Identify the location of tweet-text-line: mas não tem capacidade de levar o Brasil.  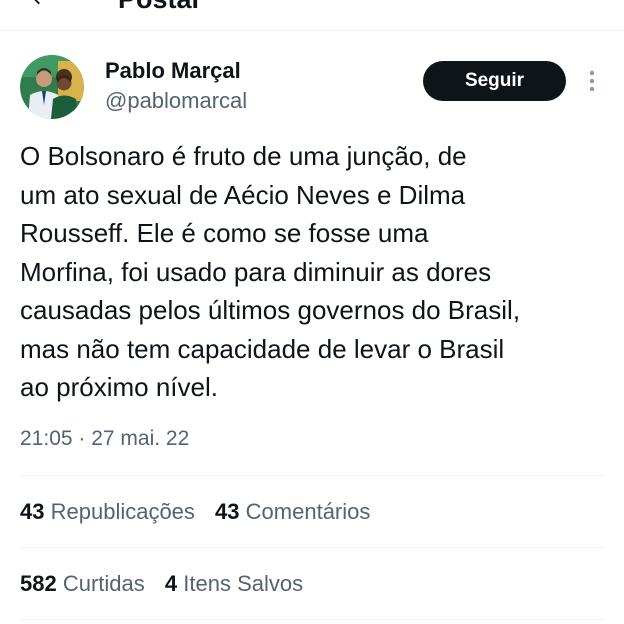
(262, 348).